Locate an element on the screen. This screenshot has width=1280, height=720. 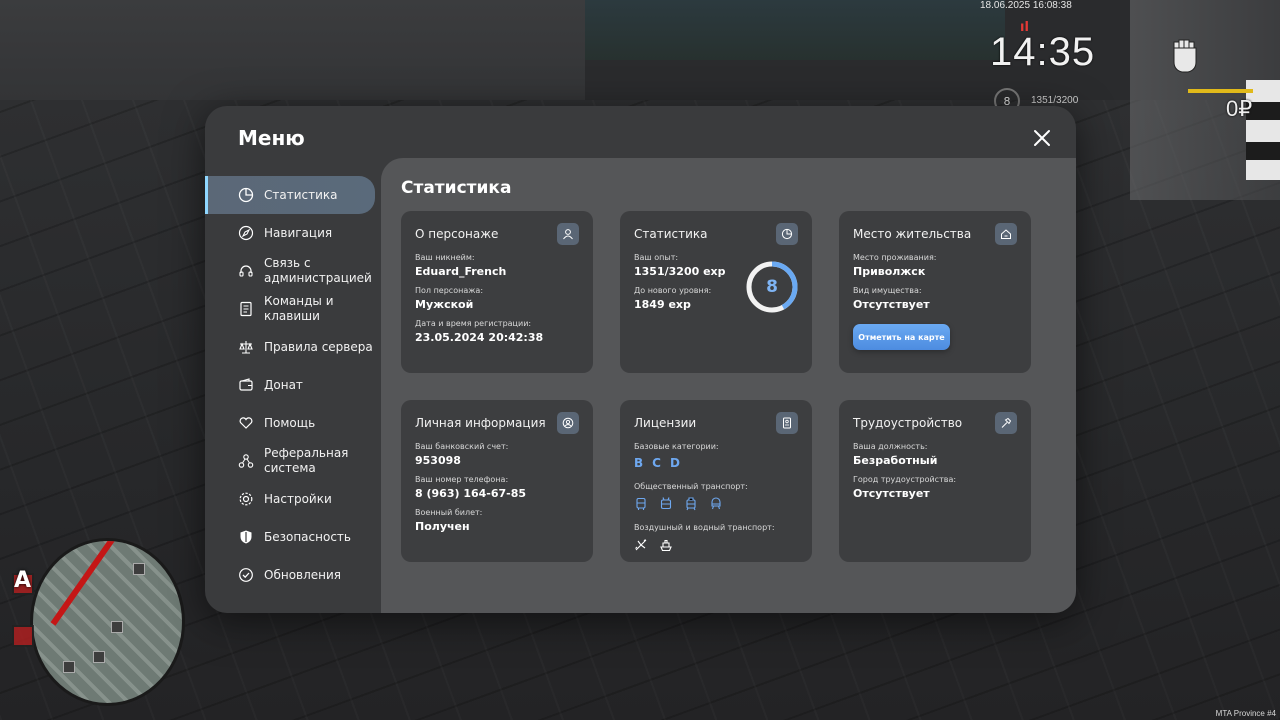
place-value: Приволжск is located at coordinates (889, 271).